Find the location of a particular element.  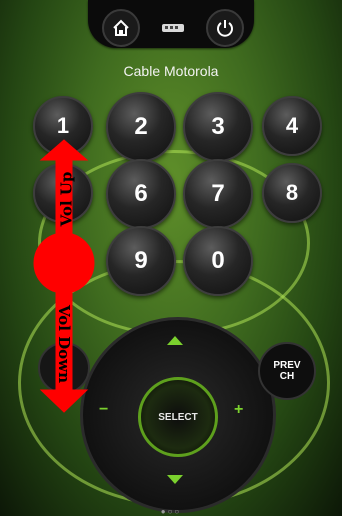

chevron-up-icon is located at coordinates (175, 340).